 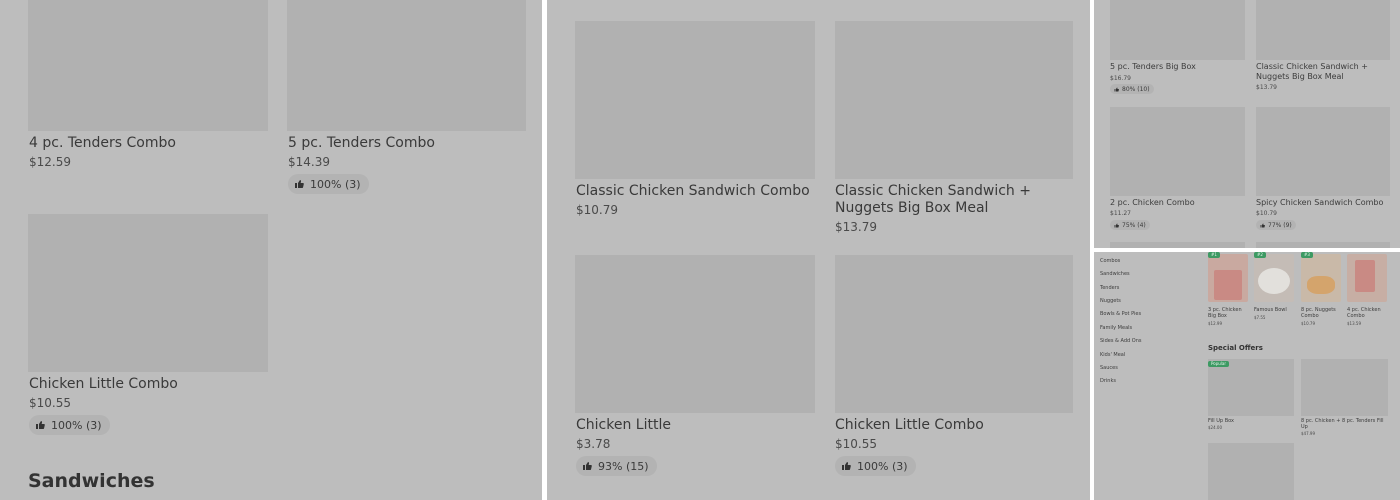 What do you see at coordinates (1134, 225) in the screenshot?
I see `rating-text: 75% (4)` at bounding box center [1134, 225].